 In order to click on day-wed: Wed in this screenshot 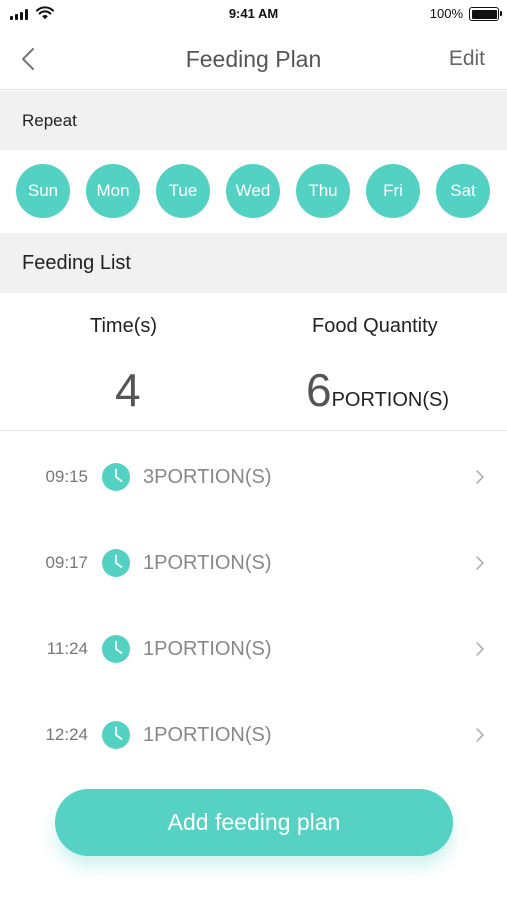, I will do `click(253, 191)`.